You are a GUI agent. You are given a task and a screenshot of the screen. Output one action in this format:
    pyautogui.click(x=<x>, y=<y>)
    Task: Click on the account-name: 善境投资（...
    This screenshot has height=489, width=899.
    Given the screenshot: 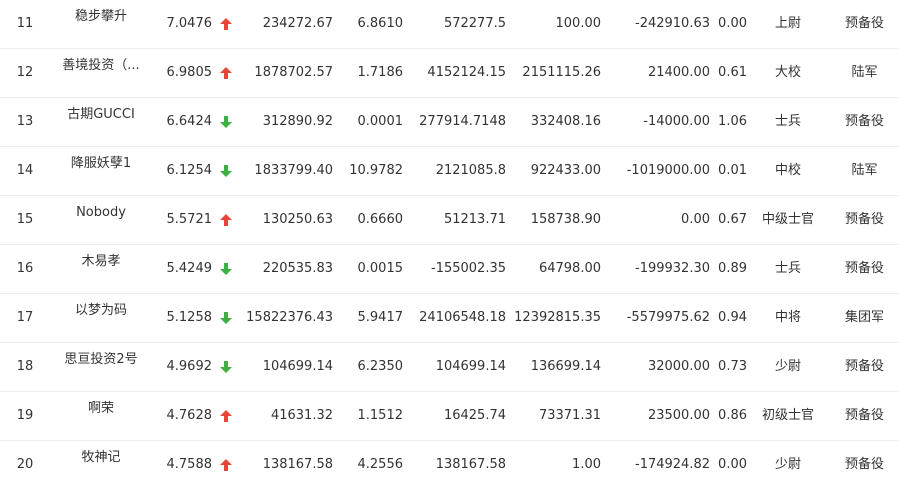 What is the action you would take?
    pyautogui.click(x=101, y=66)
    